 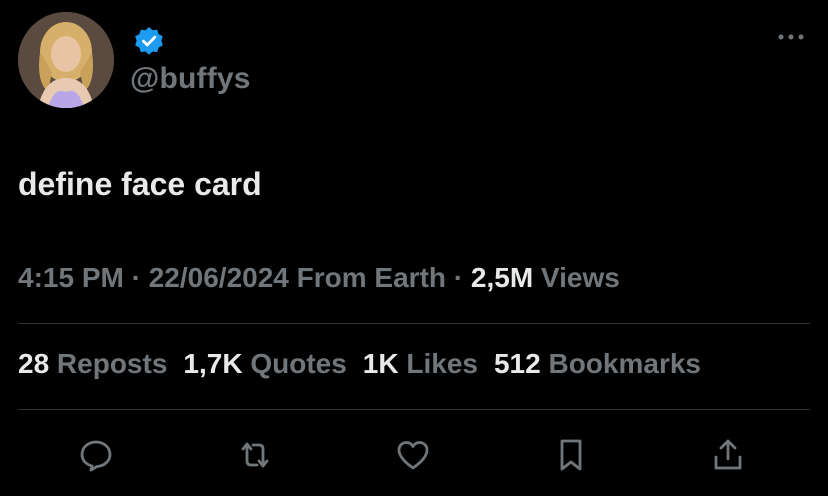 I want to click on bookmarks-count: 512, so click(x=517, y=363).